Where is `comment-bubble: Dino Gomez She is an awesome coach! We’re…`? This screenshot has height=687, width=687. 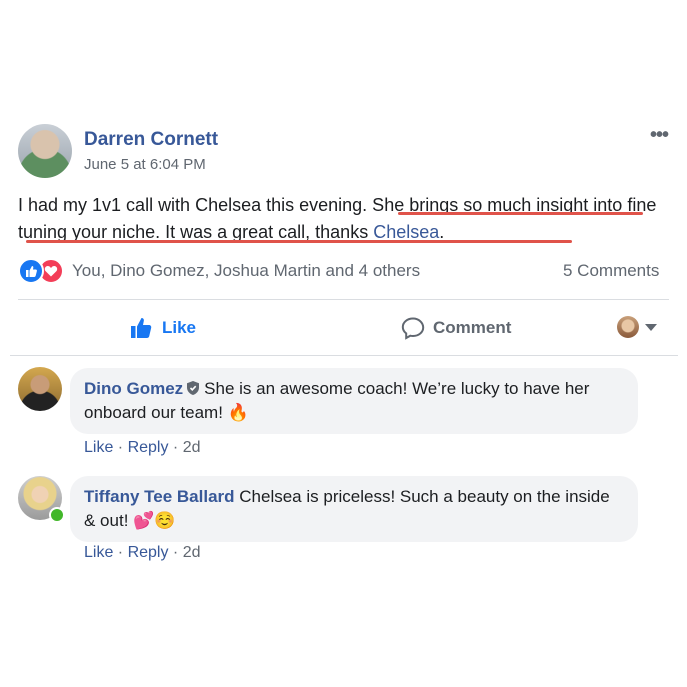 comment-bubble: Dino Gomez She is an awesome coach! We’re… is located at coordinates (354, 401).